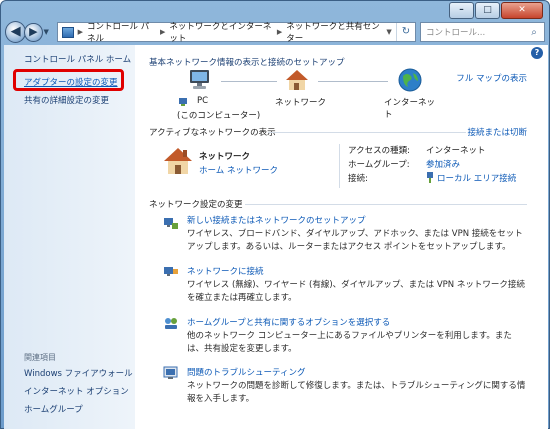 The image size is (550, 429). Describe the element at coordinates (171, 323) in the screenshot. I see `homegroup-sharing-icon` at that location.